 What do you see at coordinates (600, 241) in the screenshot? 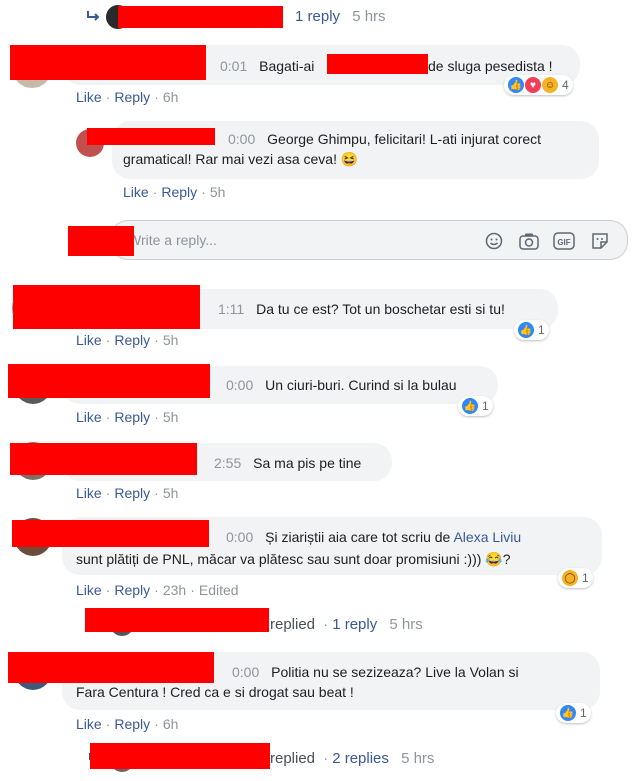
I see `sticker-icon` at bounding box center [600, 241].